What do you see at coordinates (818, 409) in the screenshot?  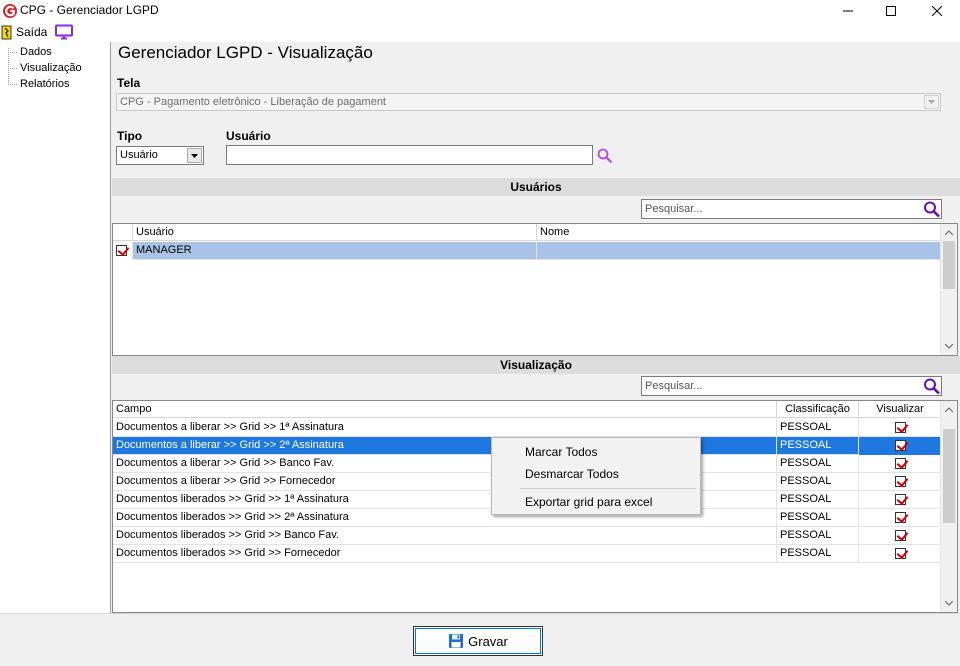 I see `column-header-classificacao: Classificação` at bounding box center [818, 409].